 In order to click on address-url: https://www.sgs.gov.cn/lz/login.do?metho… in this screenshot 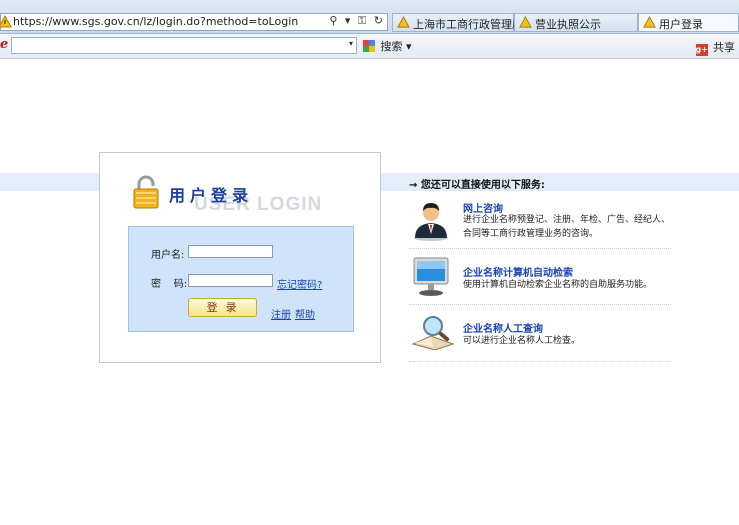, I will do `click(155, 21)`.